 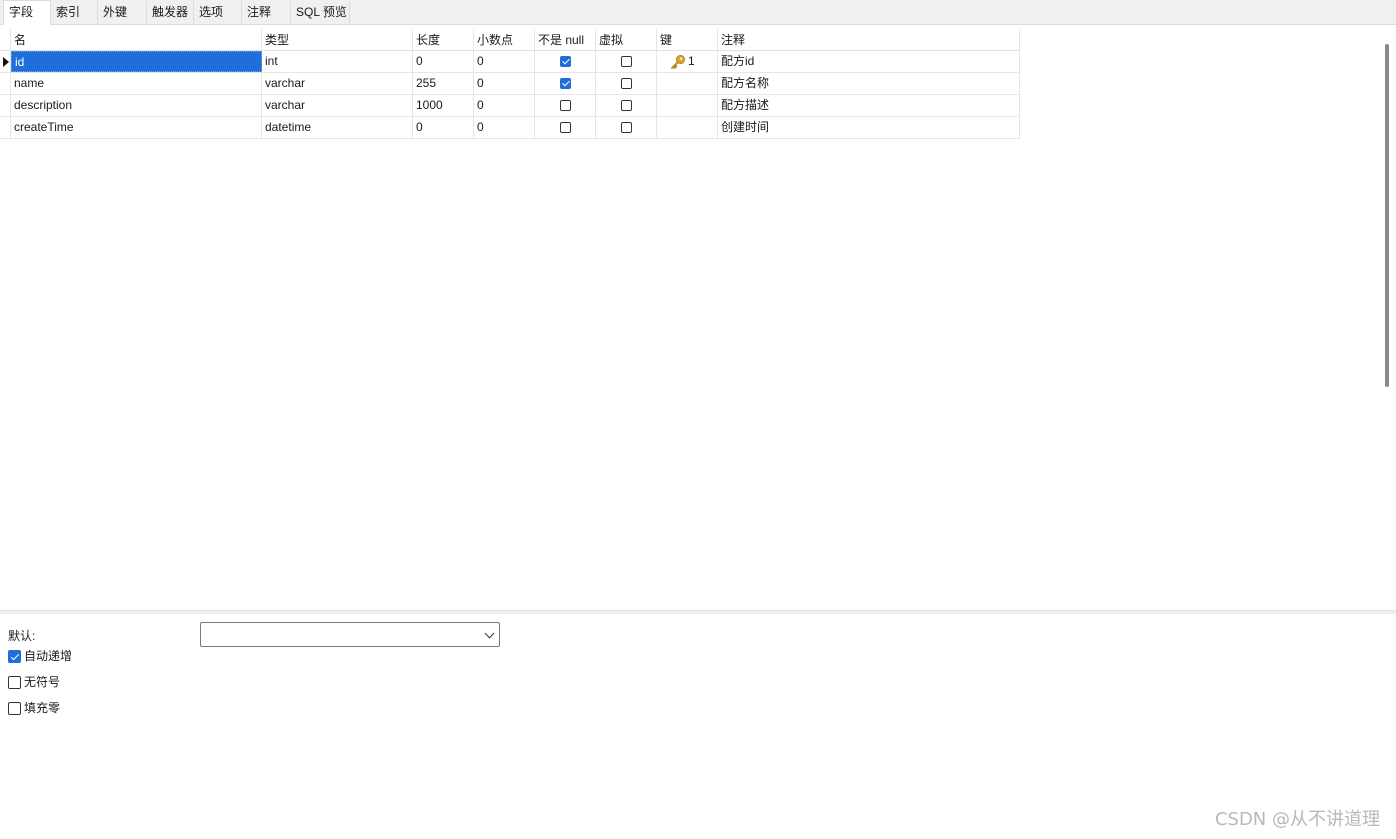 What do you see at coordinates (42, 682) in the screenshot?
I see `unsigned-label: 无符号` at bounding box center [42, 682].